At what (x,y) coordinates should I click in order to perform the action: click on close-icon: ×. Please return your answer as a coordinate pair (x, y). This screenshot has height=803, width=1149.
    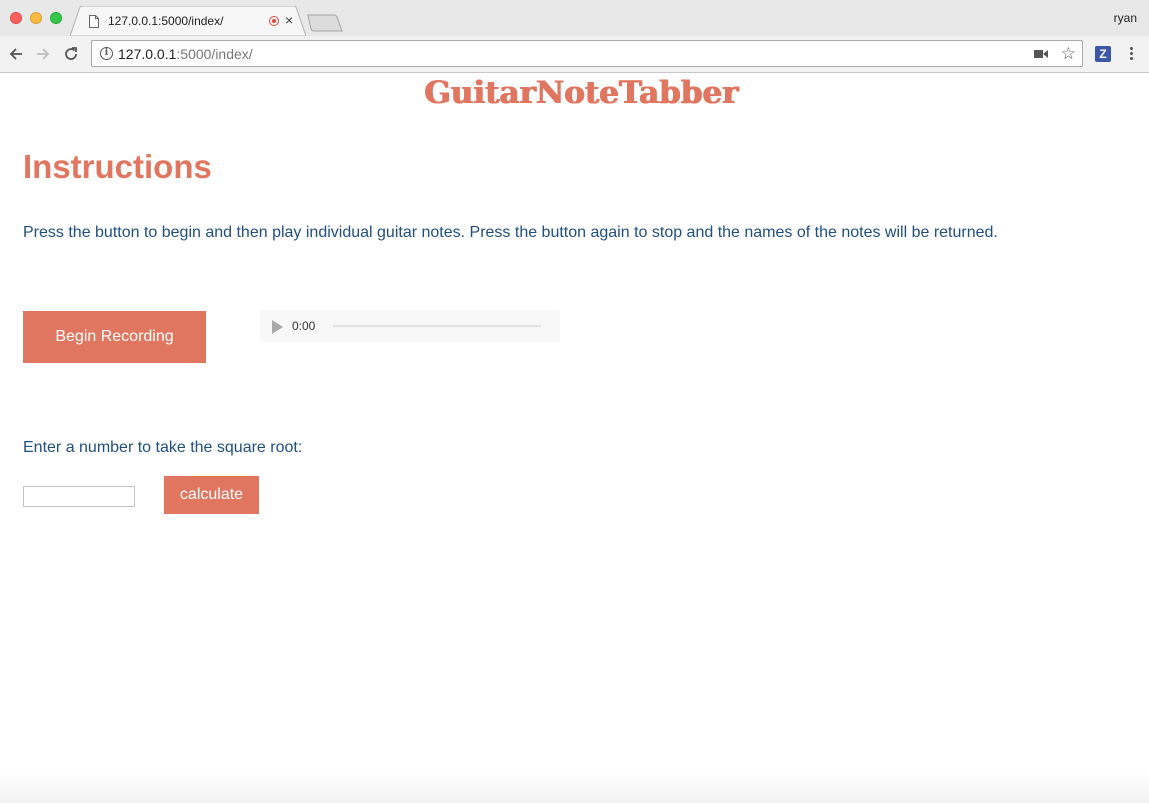
    Looking at the image, I should click on (289, 20).